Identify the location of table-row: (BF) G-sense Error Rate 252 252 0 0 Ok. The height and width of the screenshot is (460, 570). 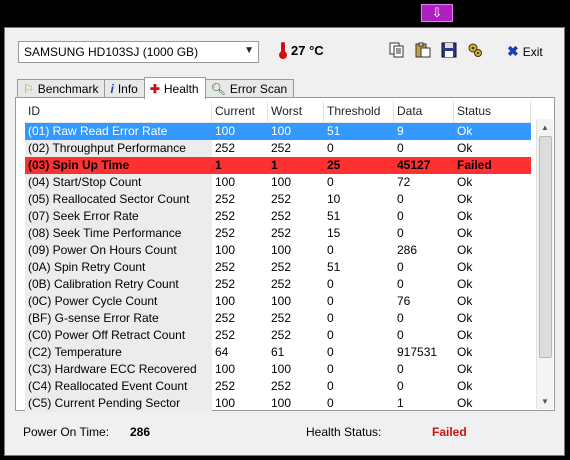
(278, 318).